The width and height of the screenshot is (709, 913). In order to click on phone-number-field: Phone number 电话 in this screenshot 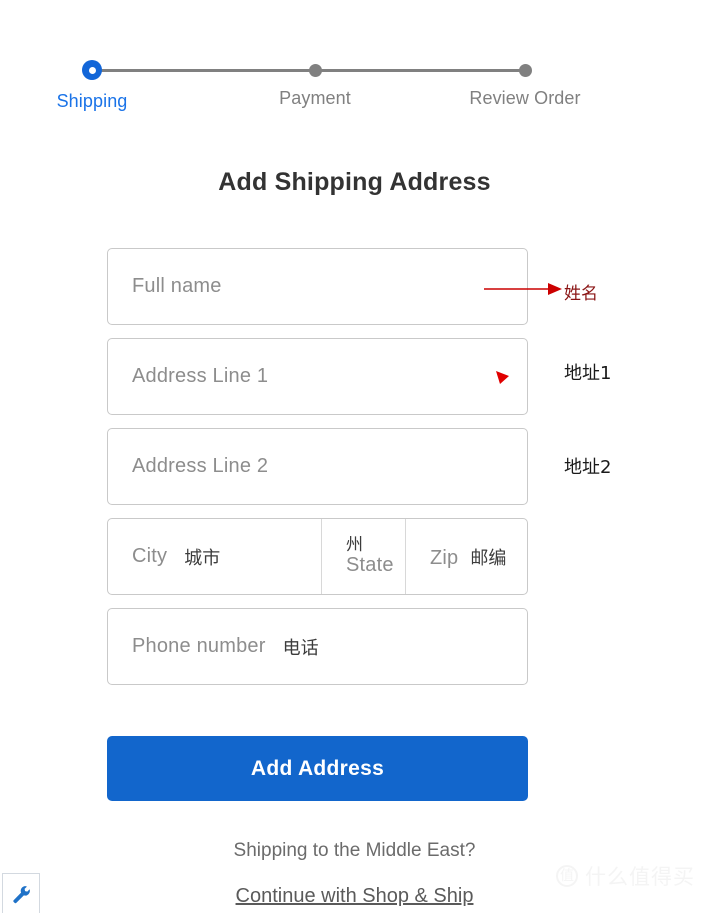, I will do `click(317, 646)`.